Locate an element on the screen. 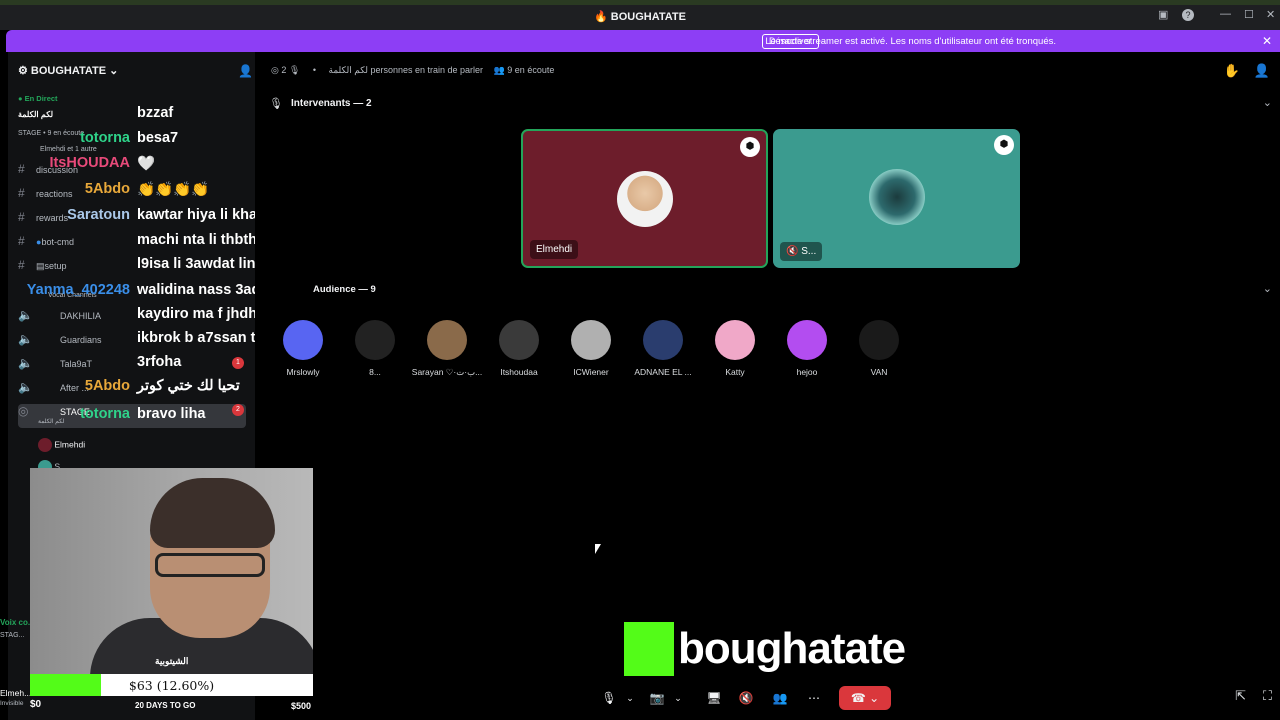 This screenshot has height=720, width=1280. voice-control-bar: 🎙 ⌄ 📷 ⌄ 🖥 🔇 👥 ⋯ ☎ ⌄ is located at coordinates (743, 698).